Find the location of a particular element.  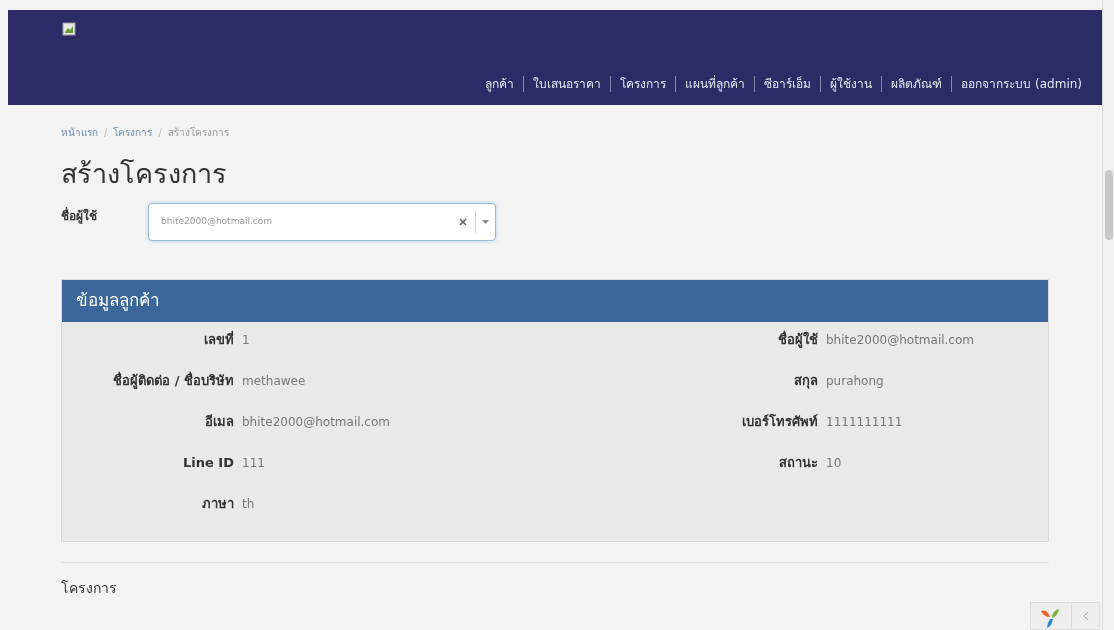

nav-link: แผนที่ลูกค้า is located at coordinates (715, 84).